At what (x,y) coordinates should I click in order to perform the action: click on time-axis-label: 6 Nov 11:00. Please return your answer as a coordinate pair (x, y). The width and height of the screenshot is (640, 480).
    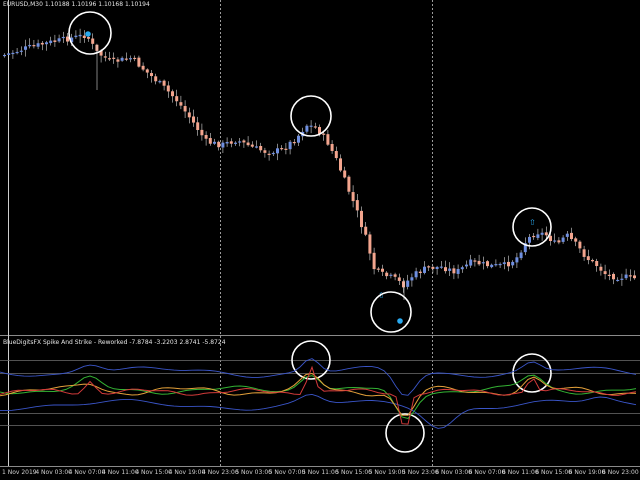
    Looking at the image, I should click on (520, 472).